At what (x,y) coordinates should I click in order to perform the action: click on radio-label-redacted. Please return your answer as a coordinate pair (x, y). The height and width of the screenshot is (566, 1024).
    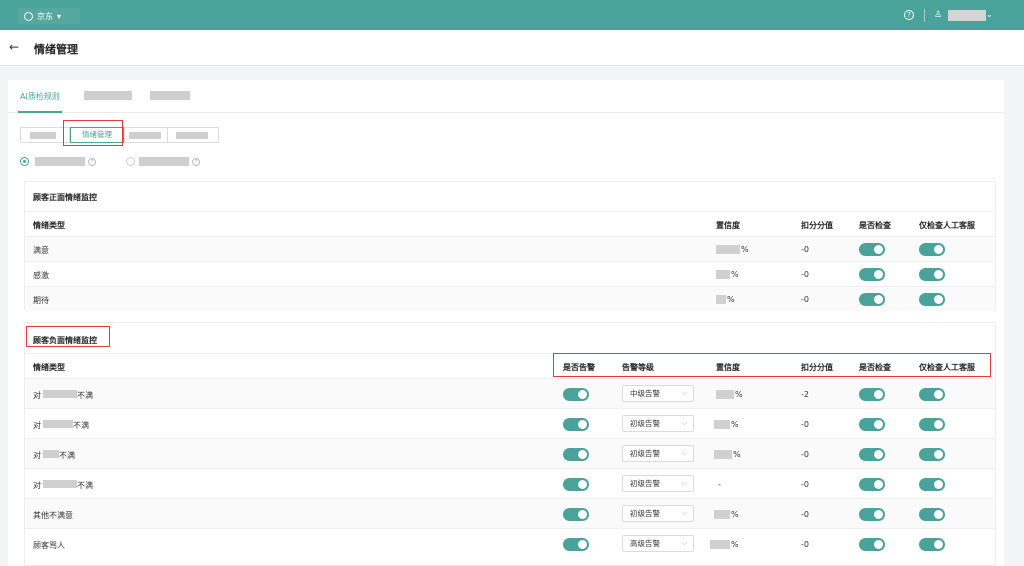
    Looking at the image, I should click on (60, 161).